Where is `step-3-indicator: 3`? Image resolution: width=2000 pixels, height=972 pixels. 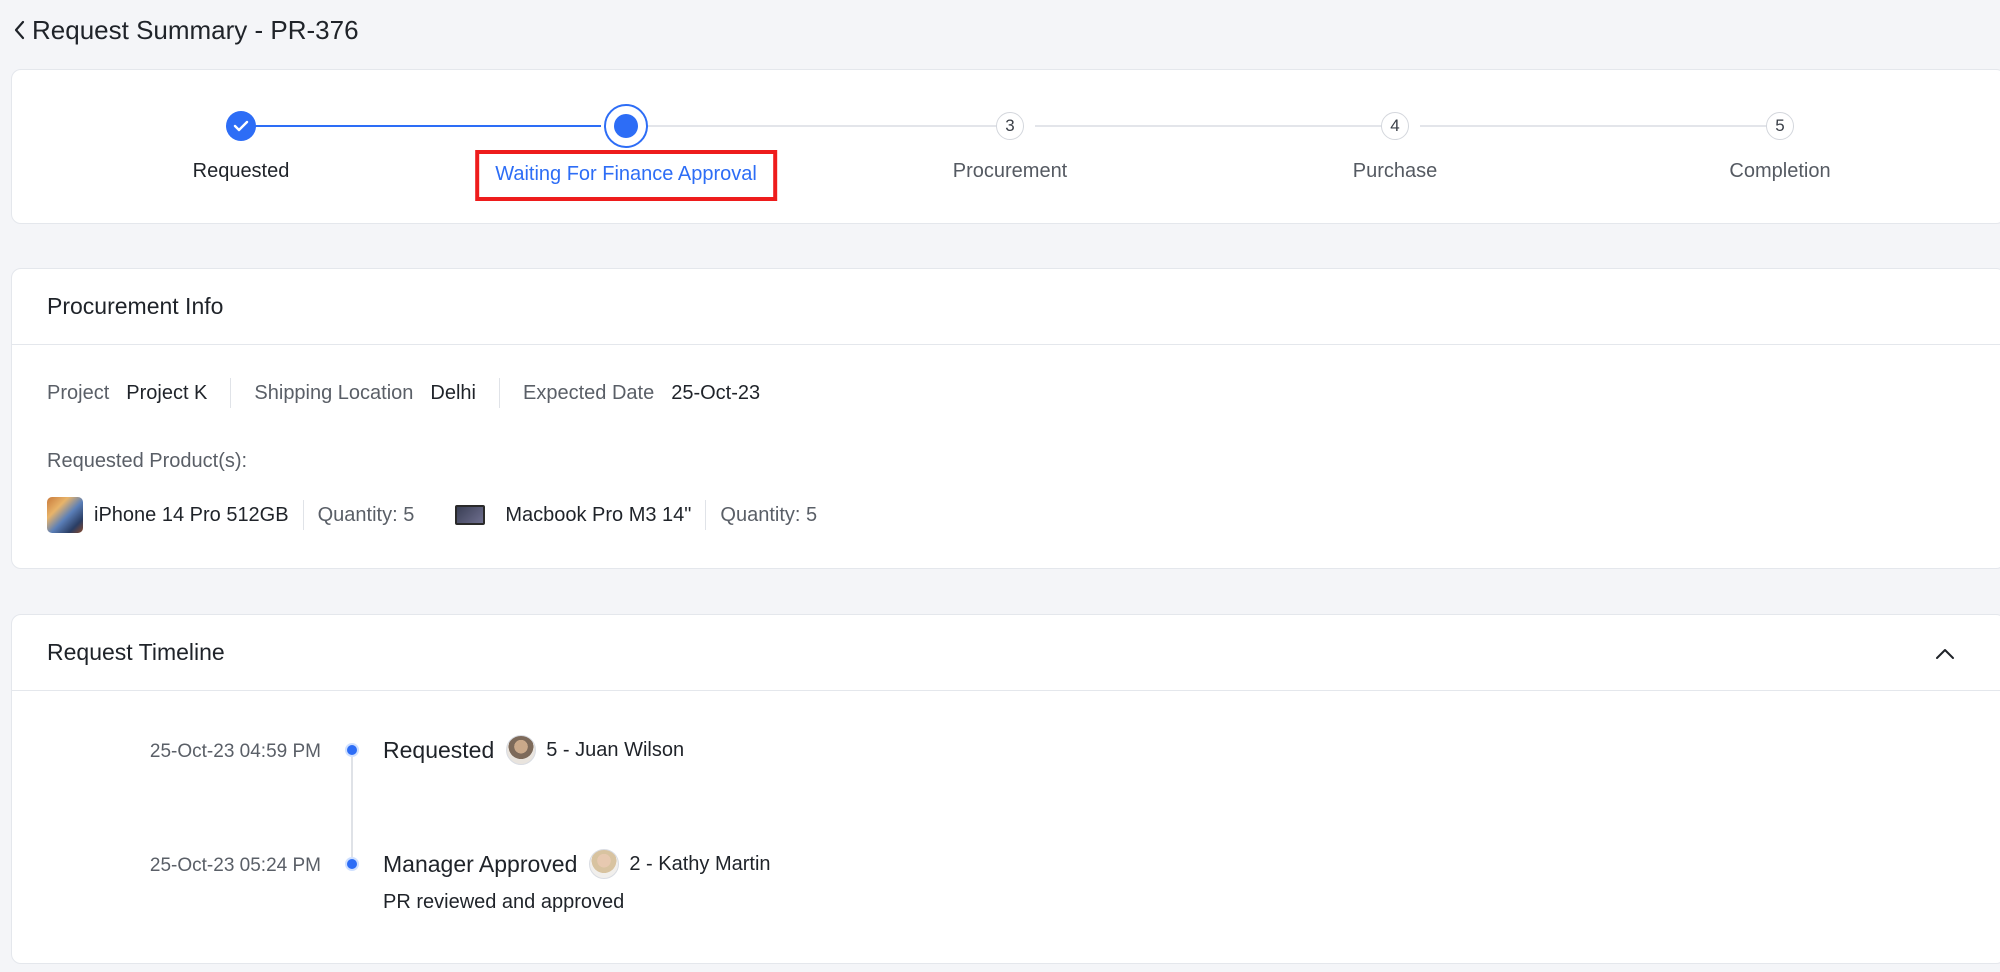 step-3-indicator: 3 is located at coordinates (1010, 126).